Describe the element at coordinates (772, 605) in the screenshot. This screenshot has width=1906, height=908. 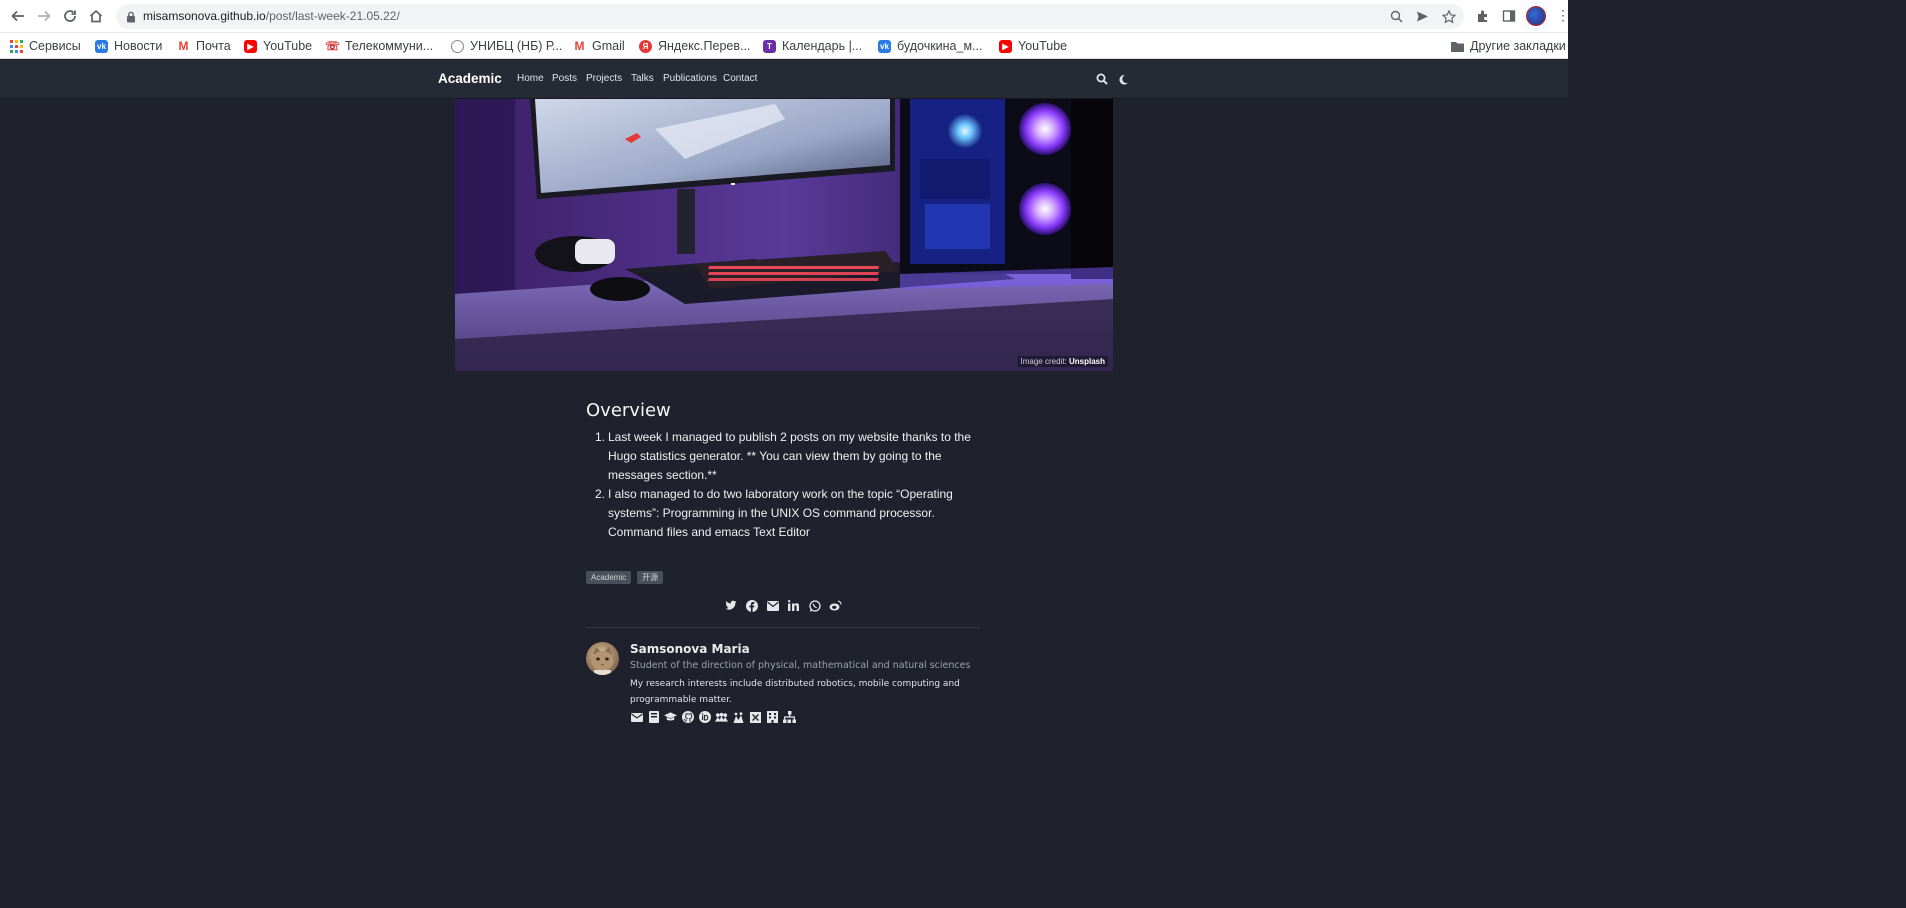
I see `email-icon` at that location.